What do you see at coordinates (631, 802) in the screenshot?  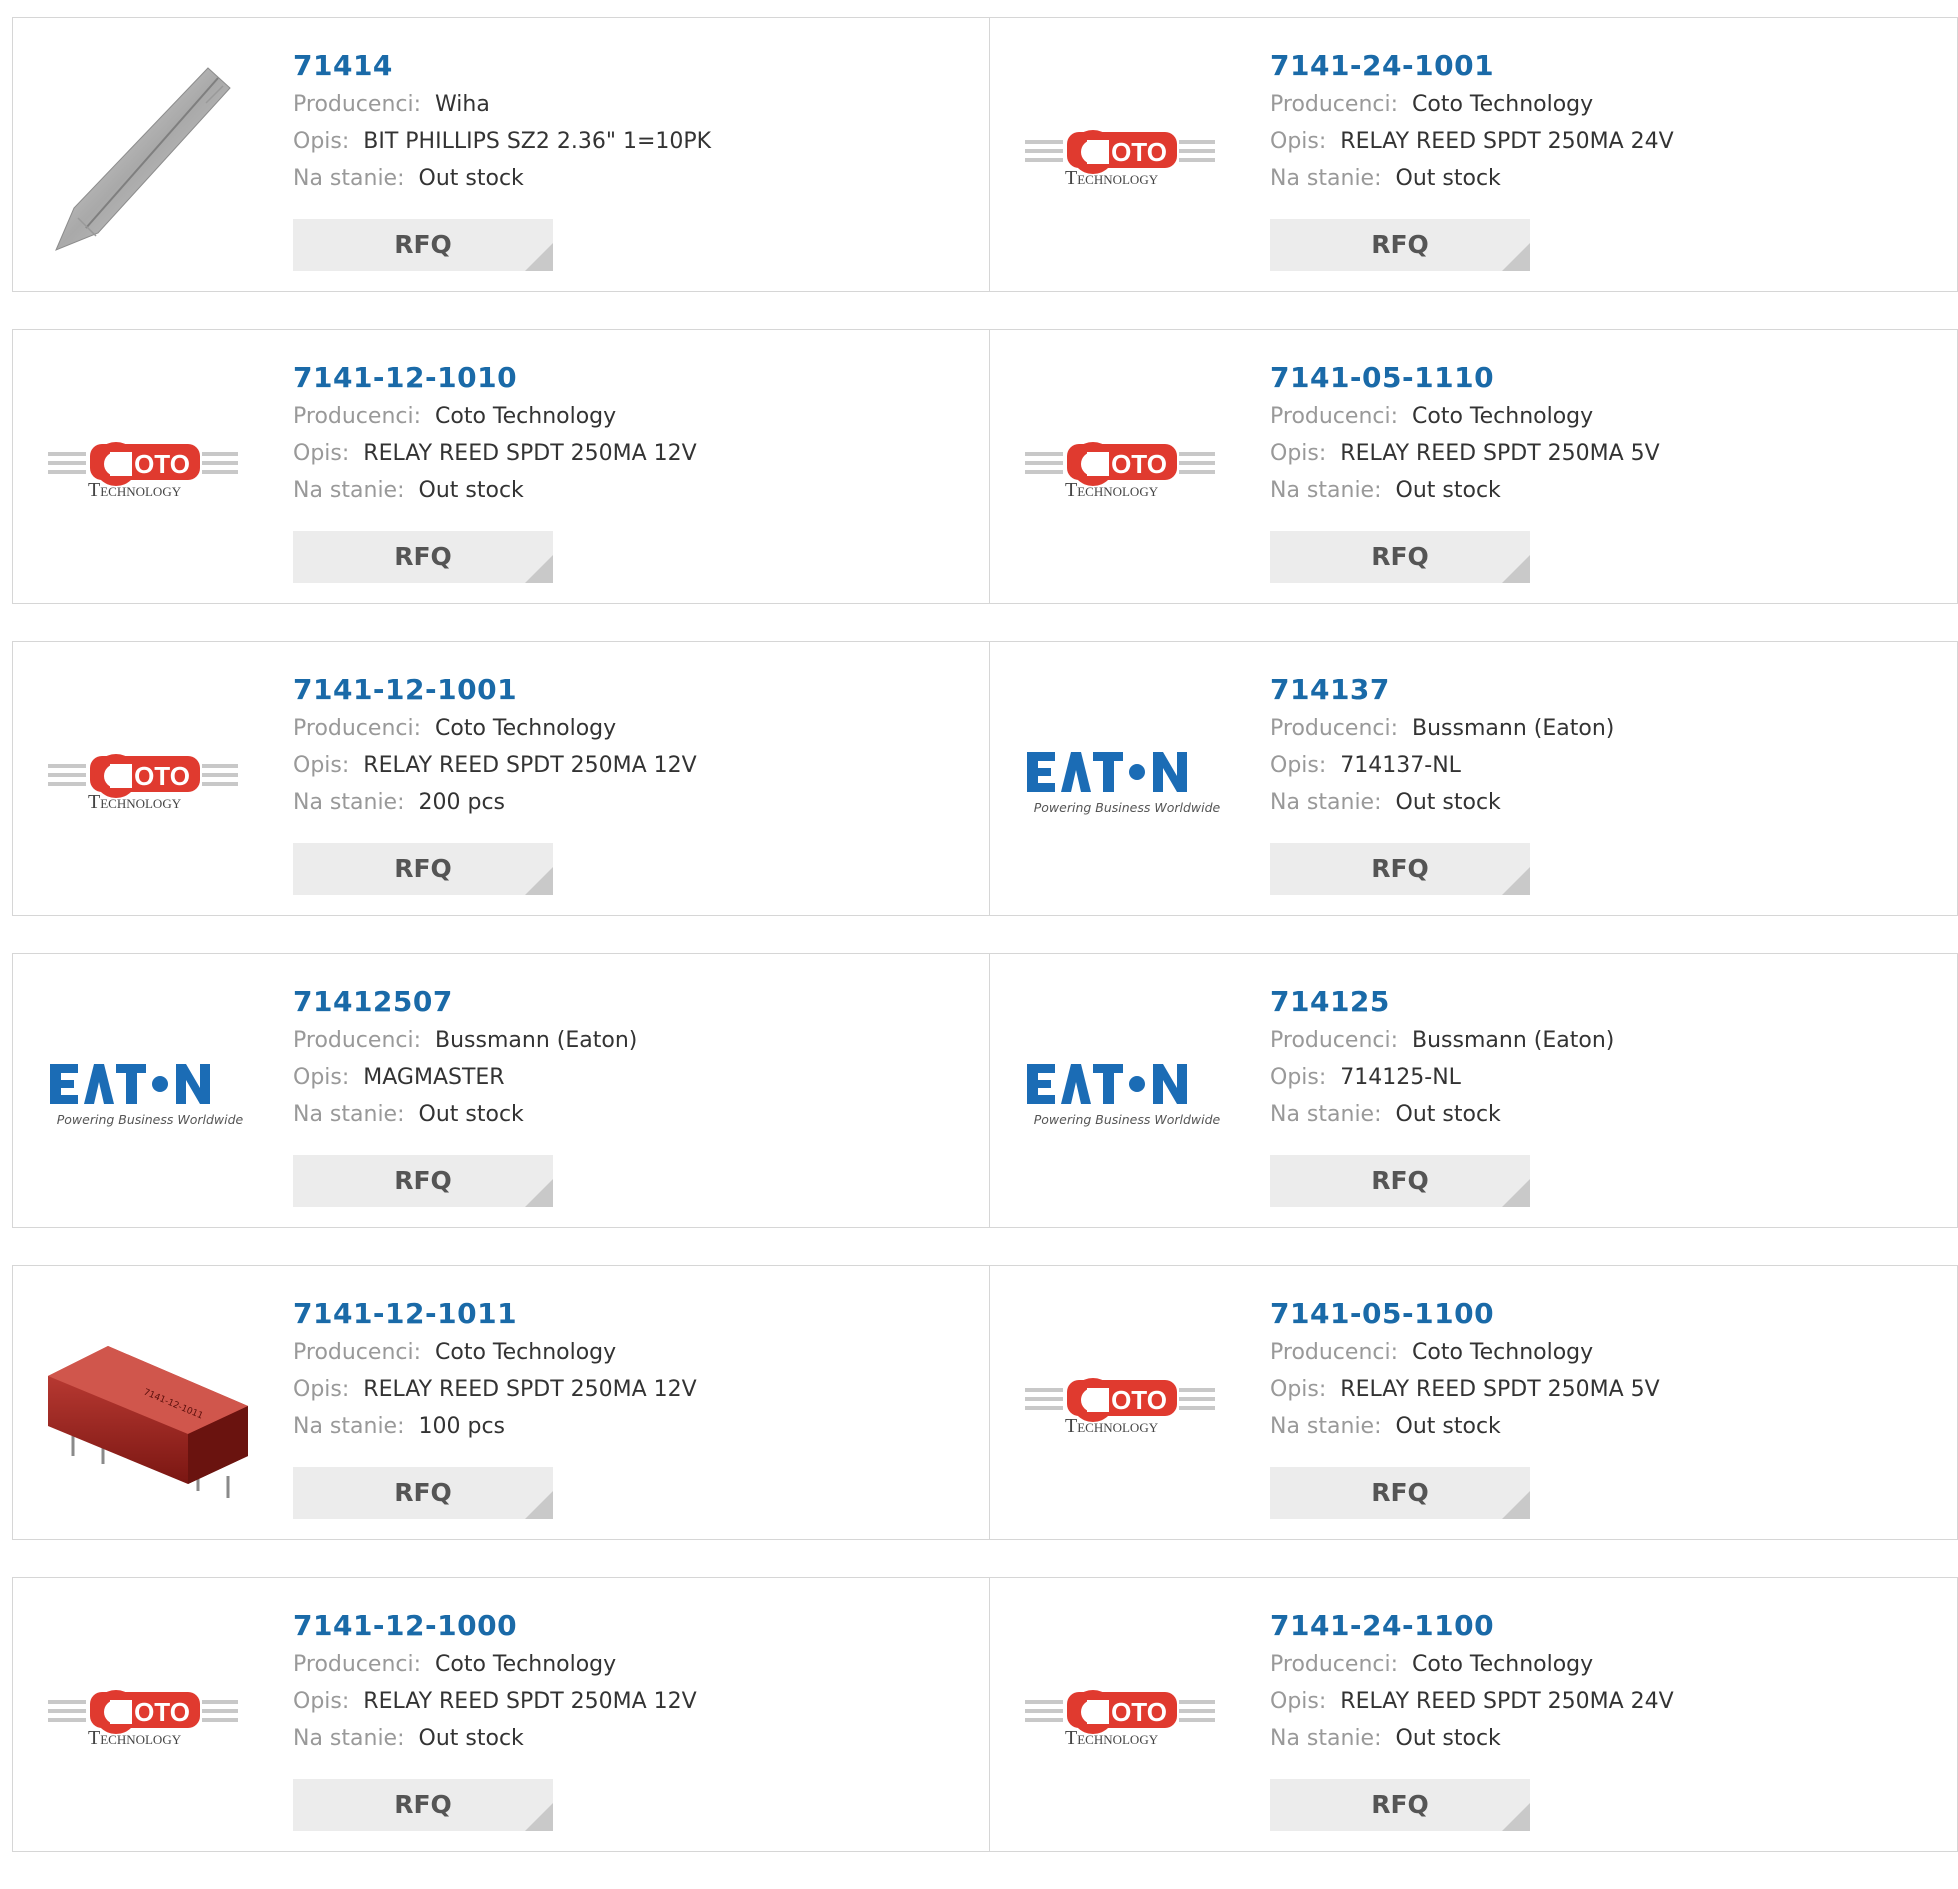 I see `stock-row: Na stanie: 200 pcs` at bounding box center [631, 802].